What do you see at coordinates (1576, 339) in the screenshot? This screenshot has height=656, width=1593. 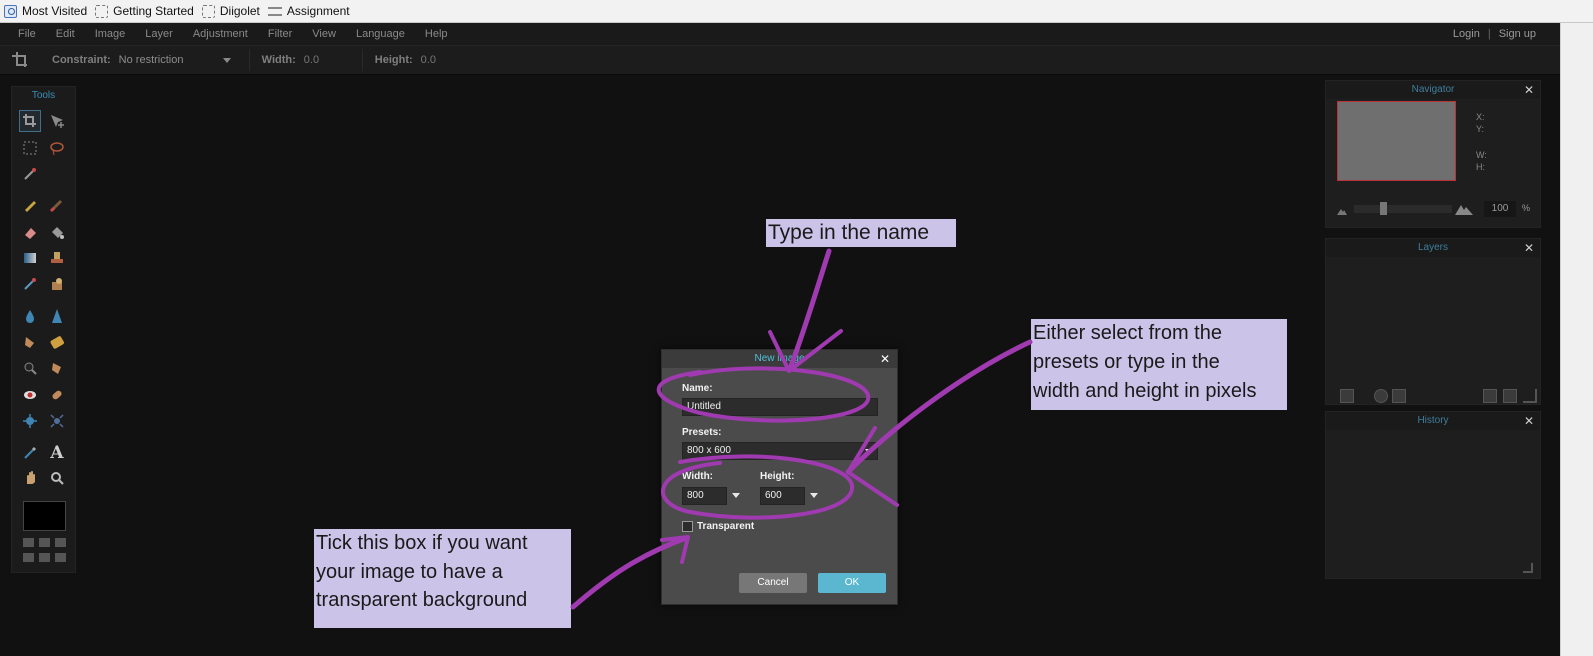 I see `window-scrollbar` at bounding box center [1576, 339].